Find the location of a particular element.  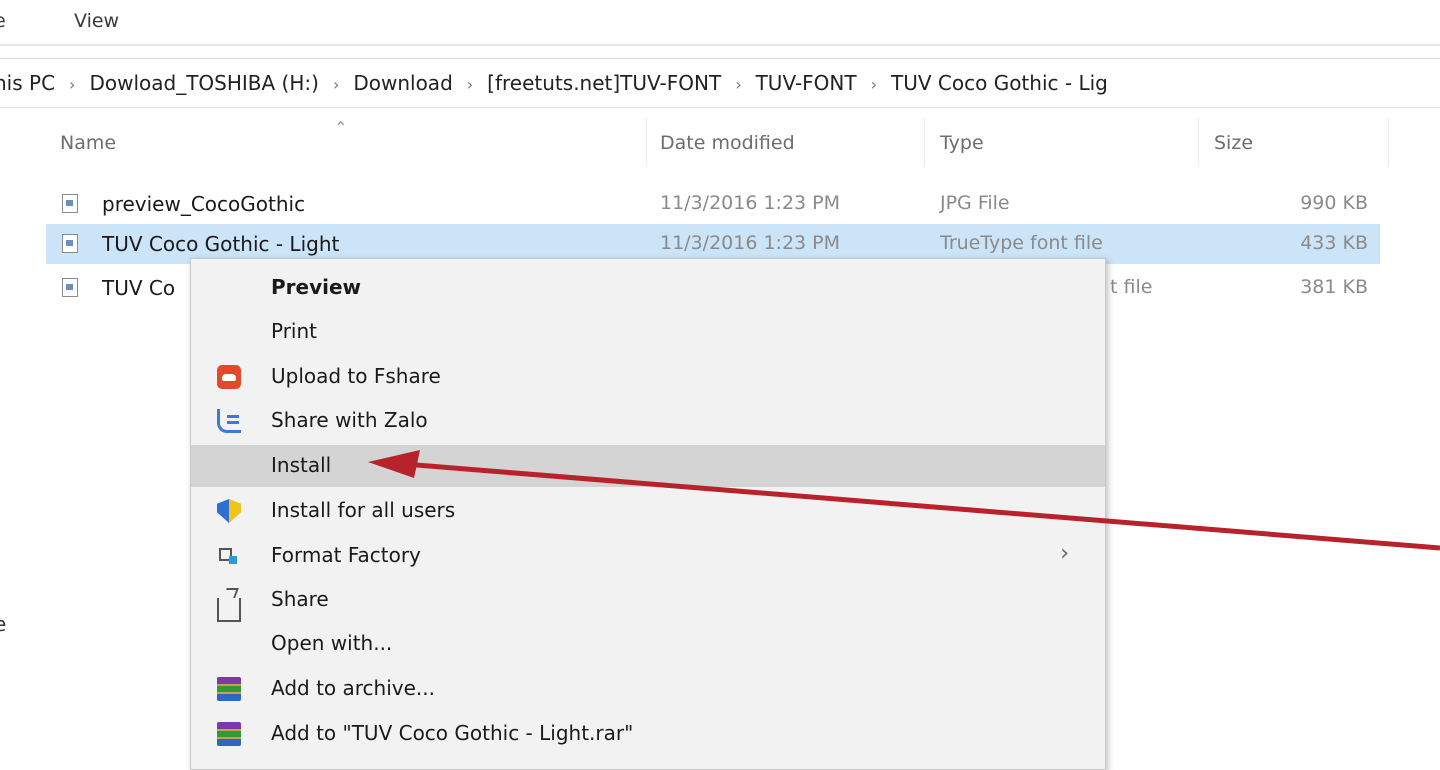

crumb-drive: Dowload_TOSHIBA (H:) is located at coordinates (203, 83).